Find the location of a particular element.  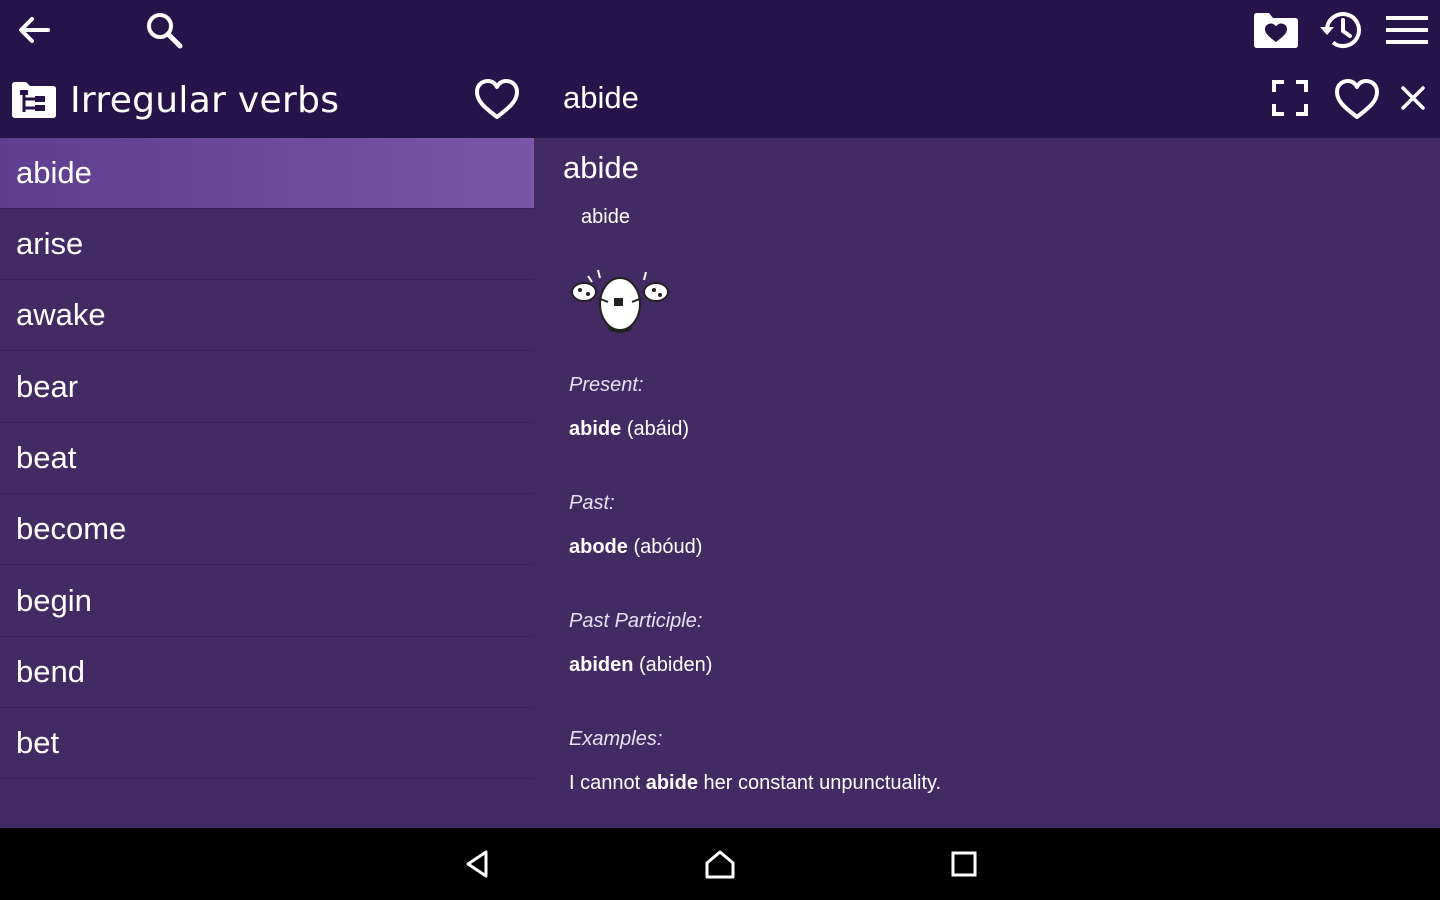

close-detail-button is located at coordinates (1413, 98).